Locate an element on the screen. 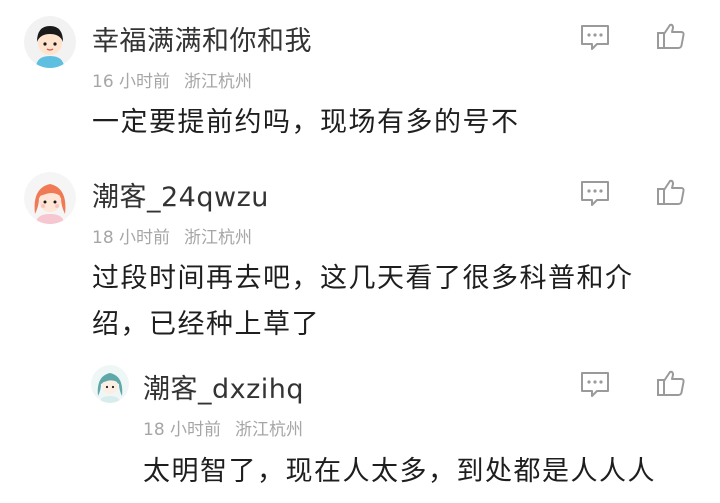 The width and height of the screenshot is (720, 503). comment-username: 幸福满满和你和我 is located at coordinates (202, 38).